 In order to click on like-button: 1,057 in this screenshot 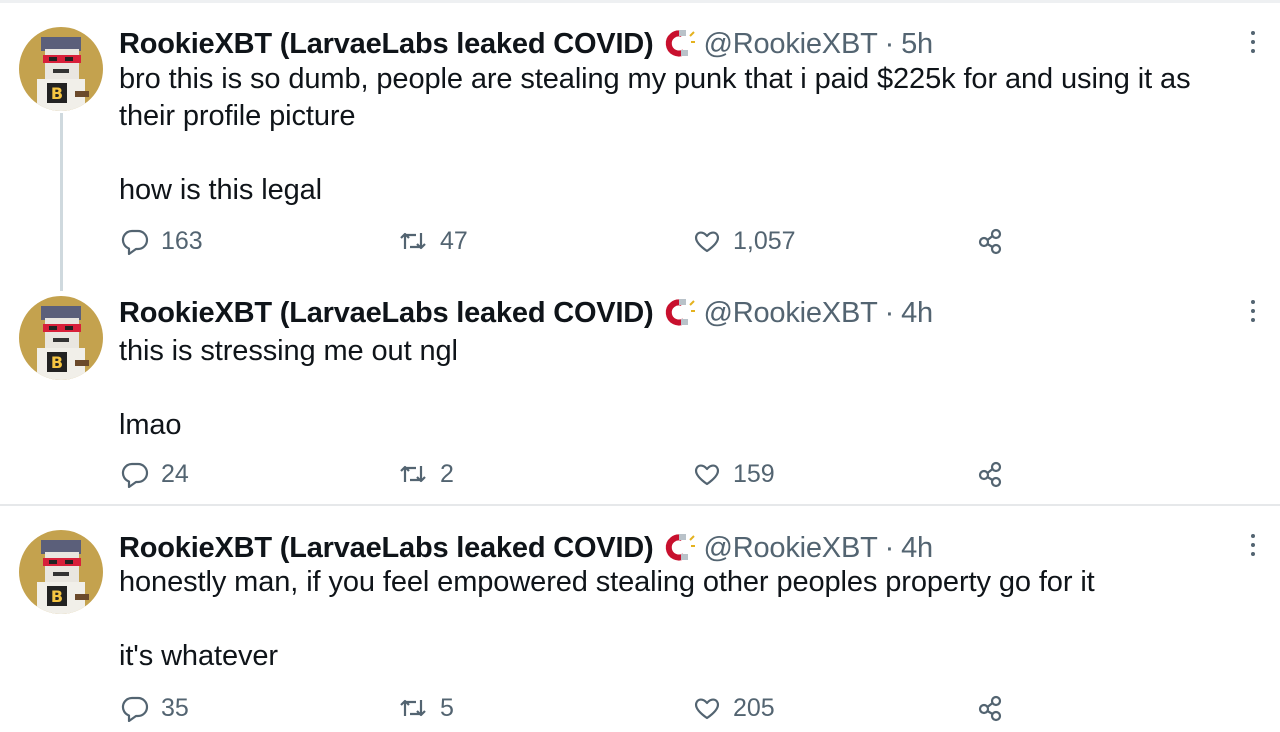, I will do `click(744, 241)`.